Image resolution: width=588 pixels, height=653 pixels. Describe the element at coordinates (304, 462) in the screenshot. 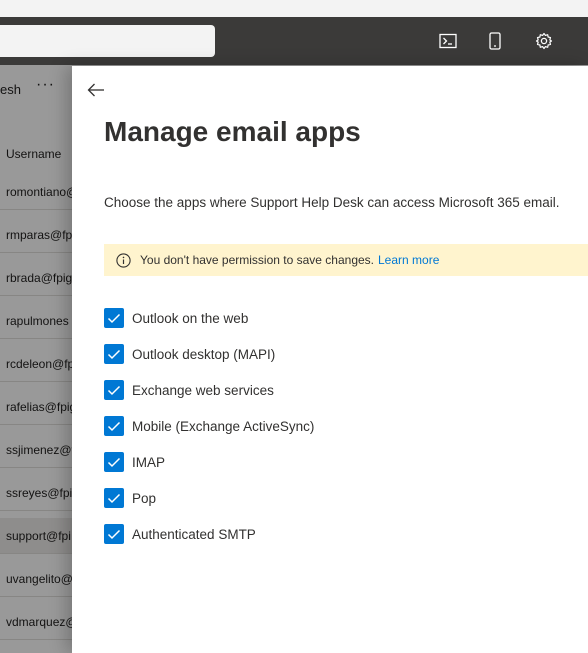

I see `option-imap: IMAP` at that location.